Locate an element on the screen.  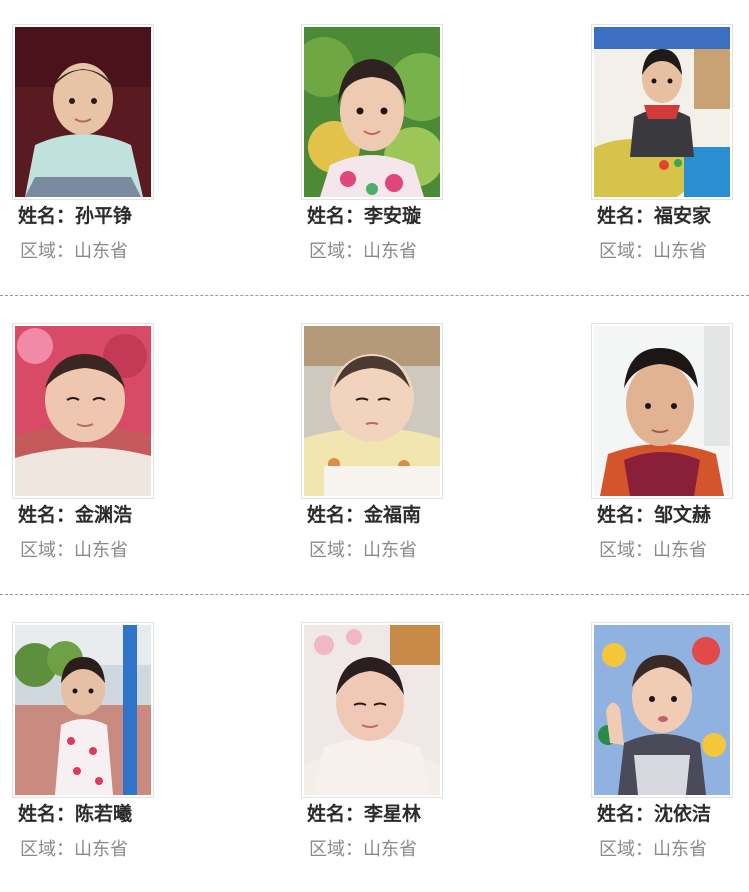
child-name: 金渊浩 is located at coordinates (104, 515).